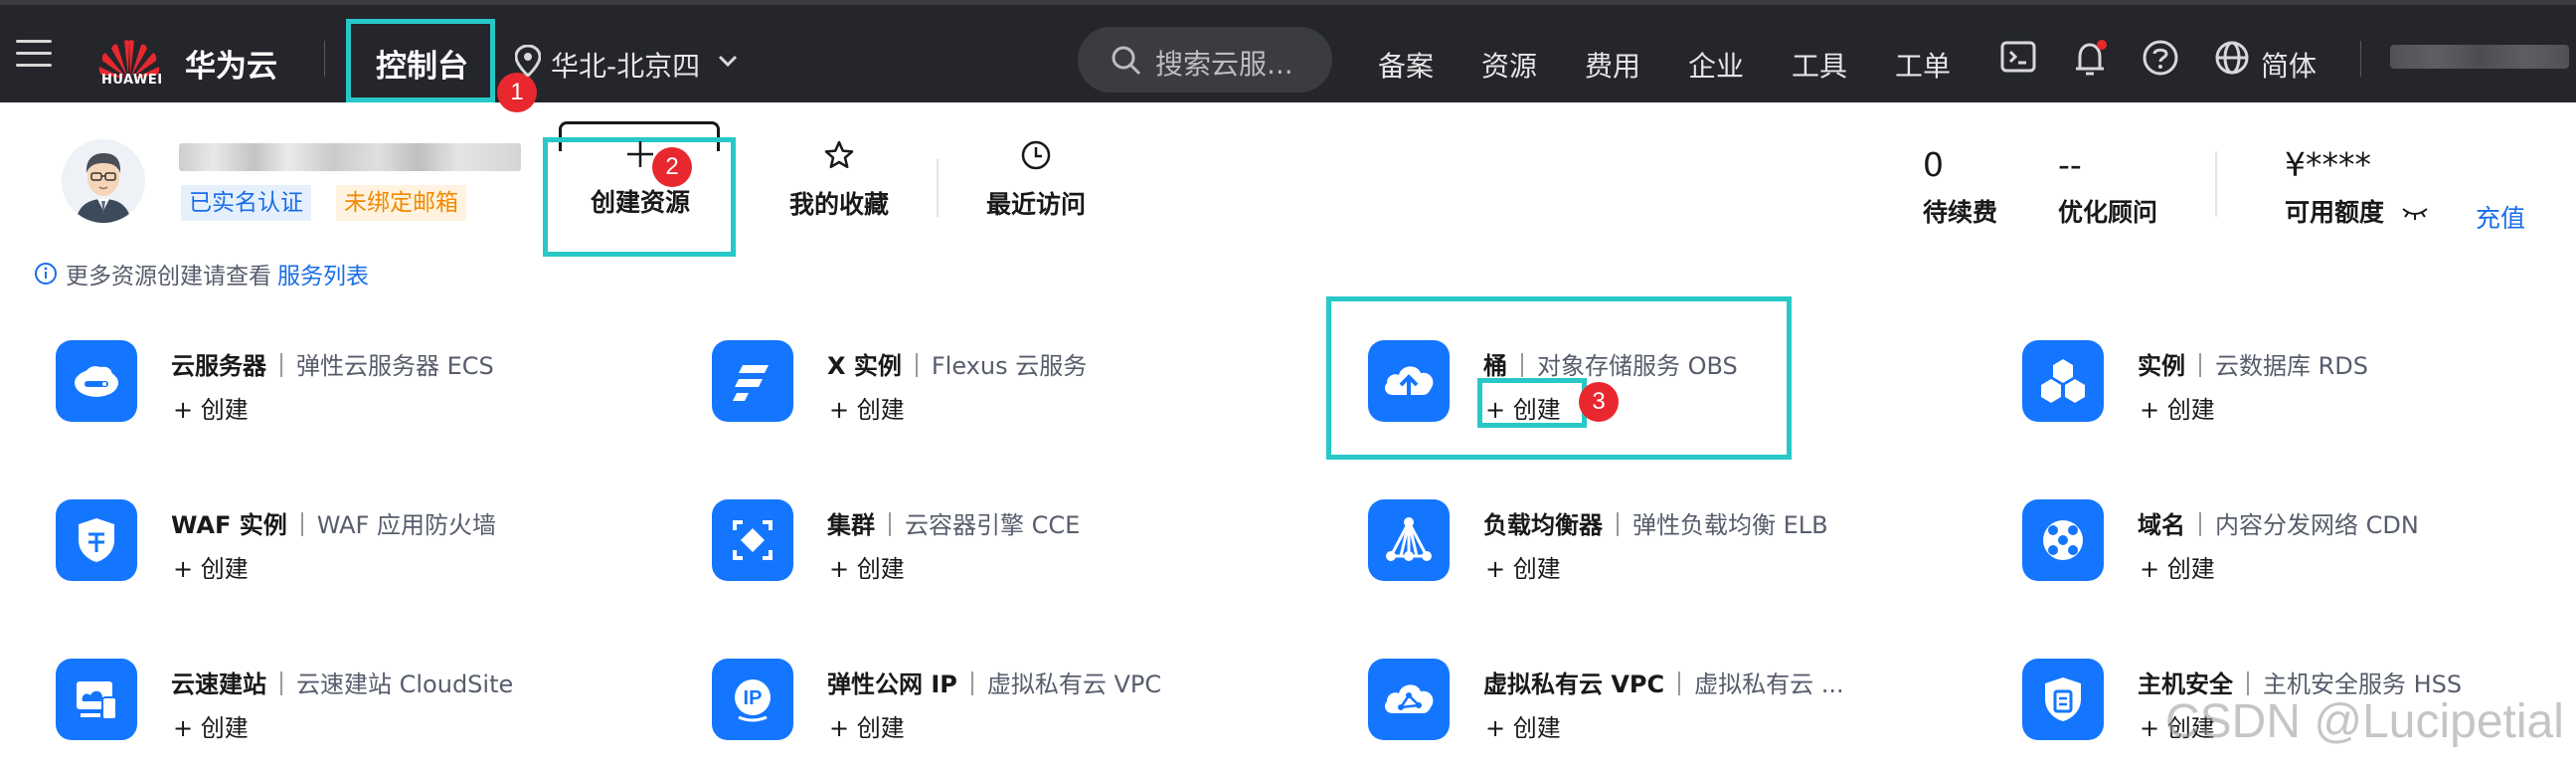  What do you see at coordinates (2091, 59) in the screenshot?
I see `bell-icon` at bounding box center [2091, 59].